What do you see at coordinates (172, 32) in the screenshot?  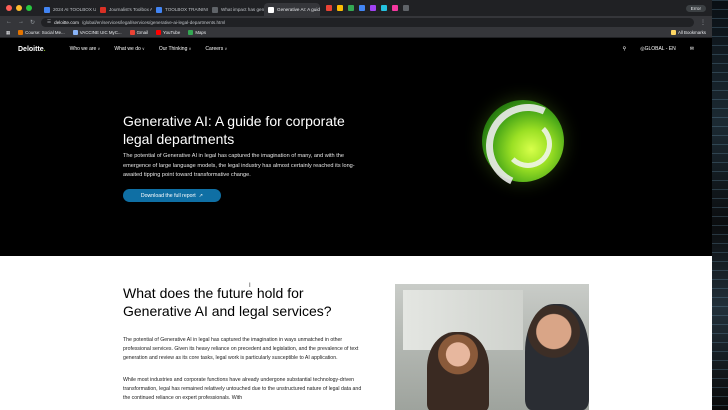 I see `bookmark-label: YouTube` at bounding box center [172, 32].